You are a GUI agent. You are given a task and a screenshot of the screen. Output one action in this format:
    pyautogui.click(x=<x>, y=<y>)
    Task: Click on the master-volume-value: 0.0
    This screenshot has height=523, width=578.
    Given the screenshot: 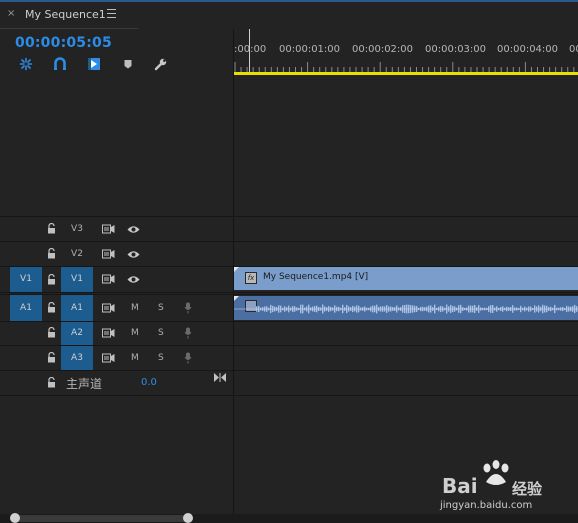 What is the action you would take?
    pyautogui.click(x=149, y=382)
    